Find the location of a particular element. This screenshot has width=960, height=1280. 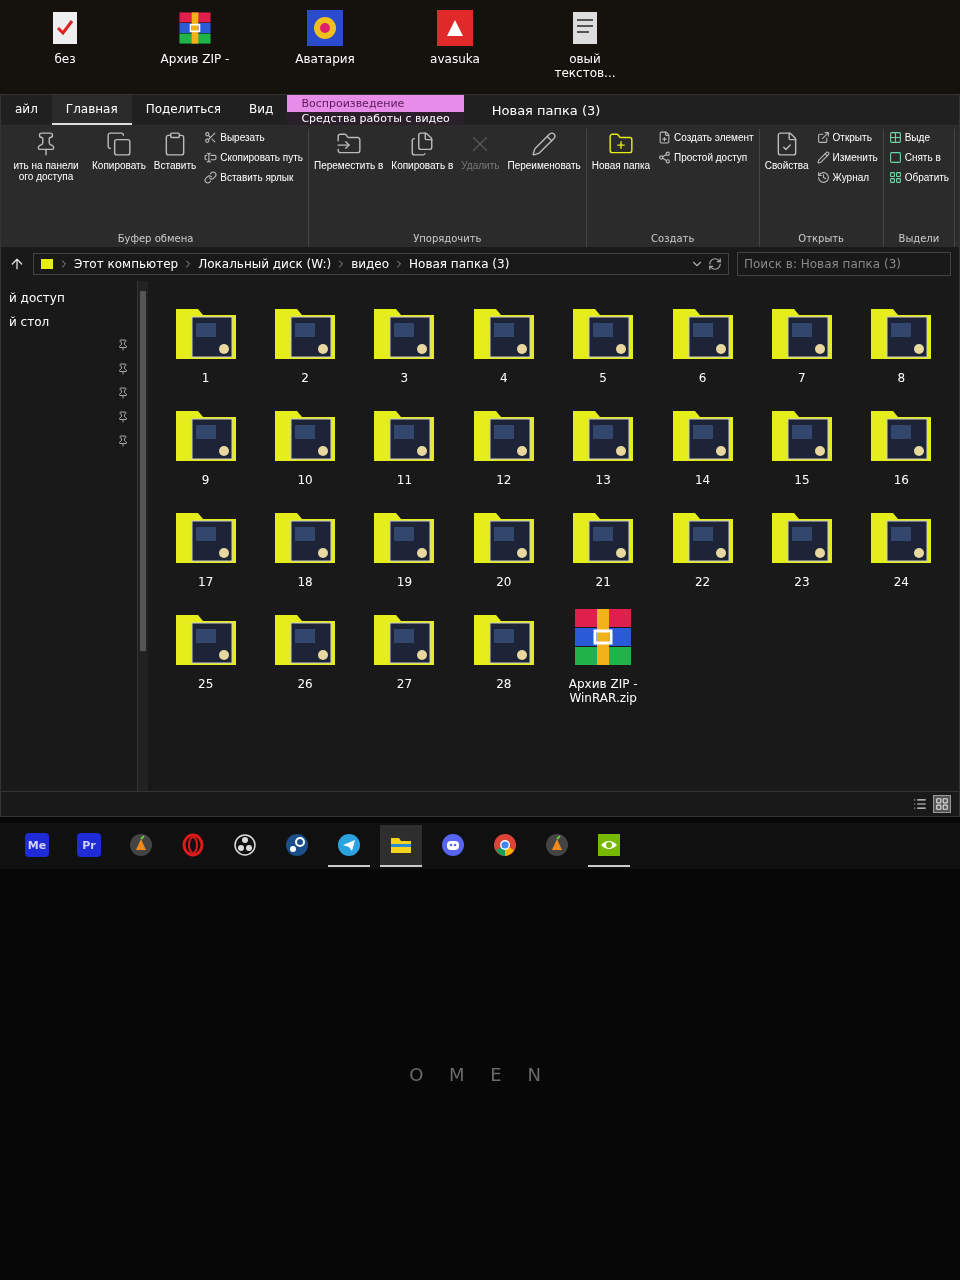

file-name: 3 is located at coordinates (404, 378).